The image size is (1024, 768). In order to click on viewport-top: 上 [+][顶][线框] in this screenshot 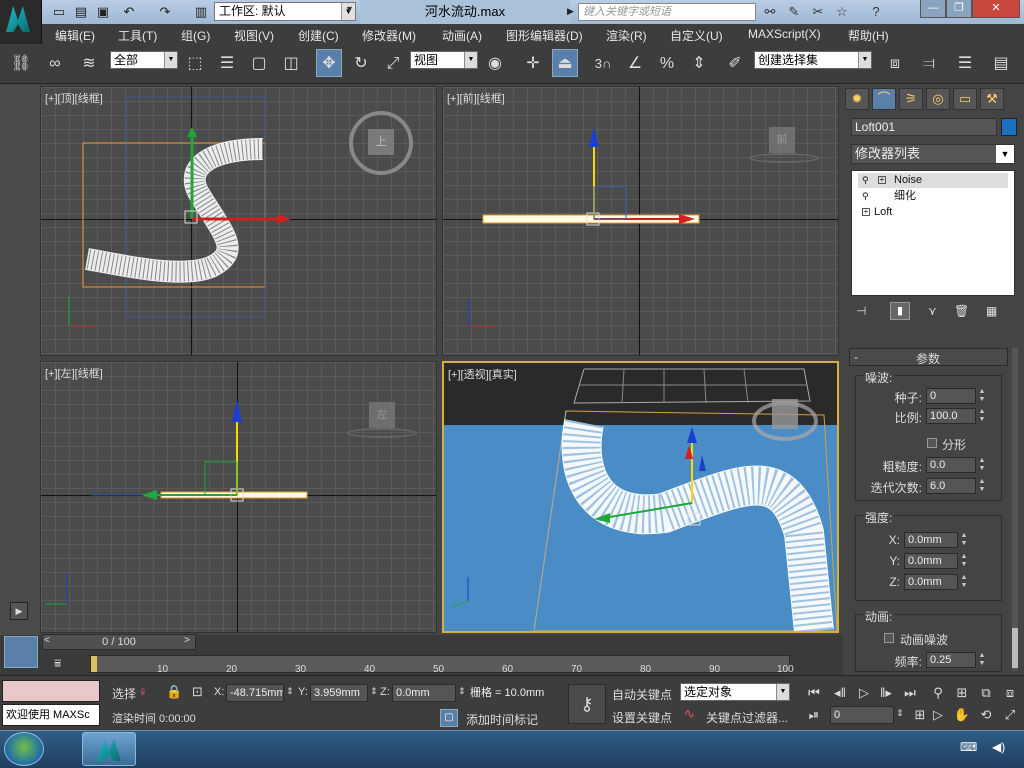, I will do `click(238, 221)`.